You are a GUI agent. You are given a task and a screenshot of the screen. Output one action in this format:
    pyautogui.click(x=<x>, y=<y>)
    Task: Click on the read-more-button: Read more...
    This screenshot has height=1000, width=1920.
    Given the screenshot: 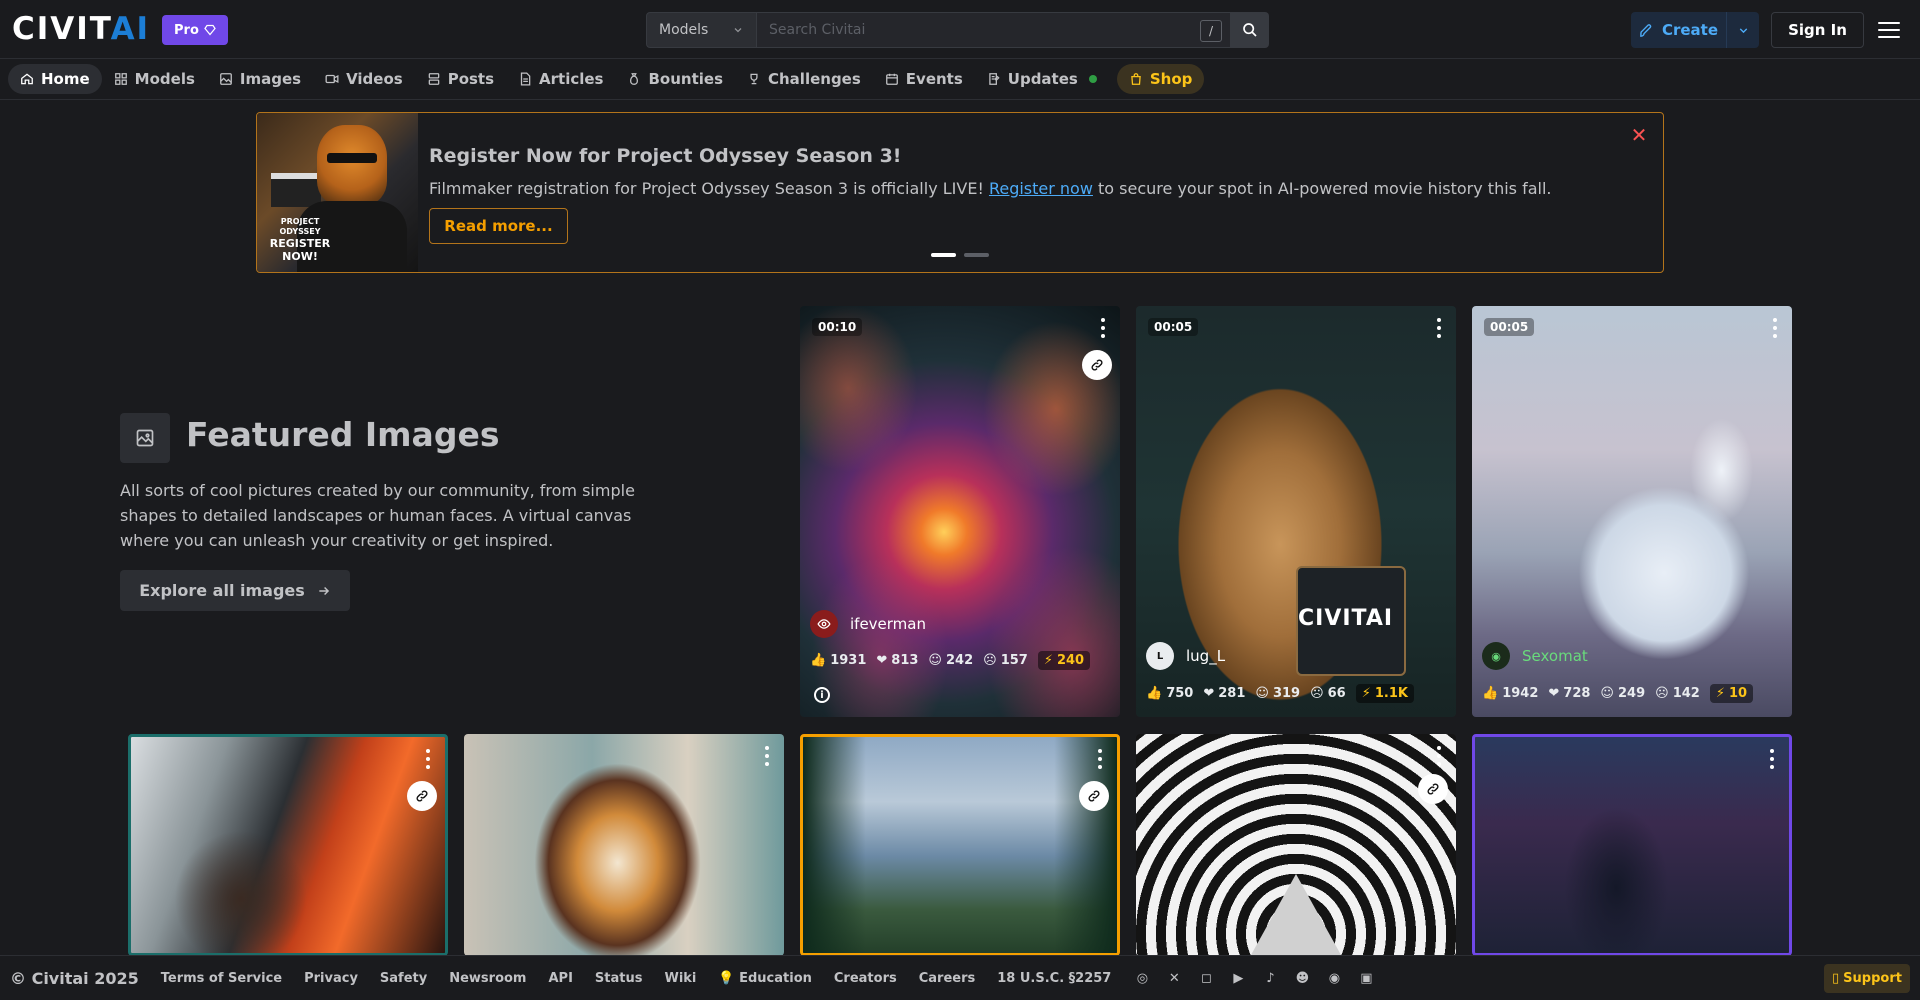 What is the action you would take?
    pyautogui.click(x=498, y=226)
    